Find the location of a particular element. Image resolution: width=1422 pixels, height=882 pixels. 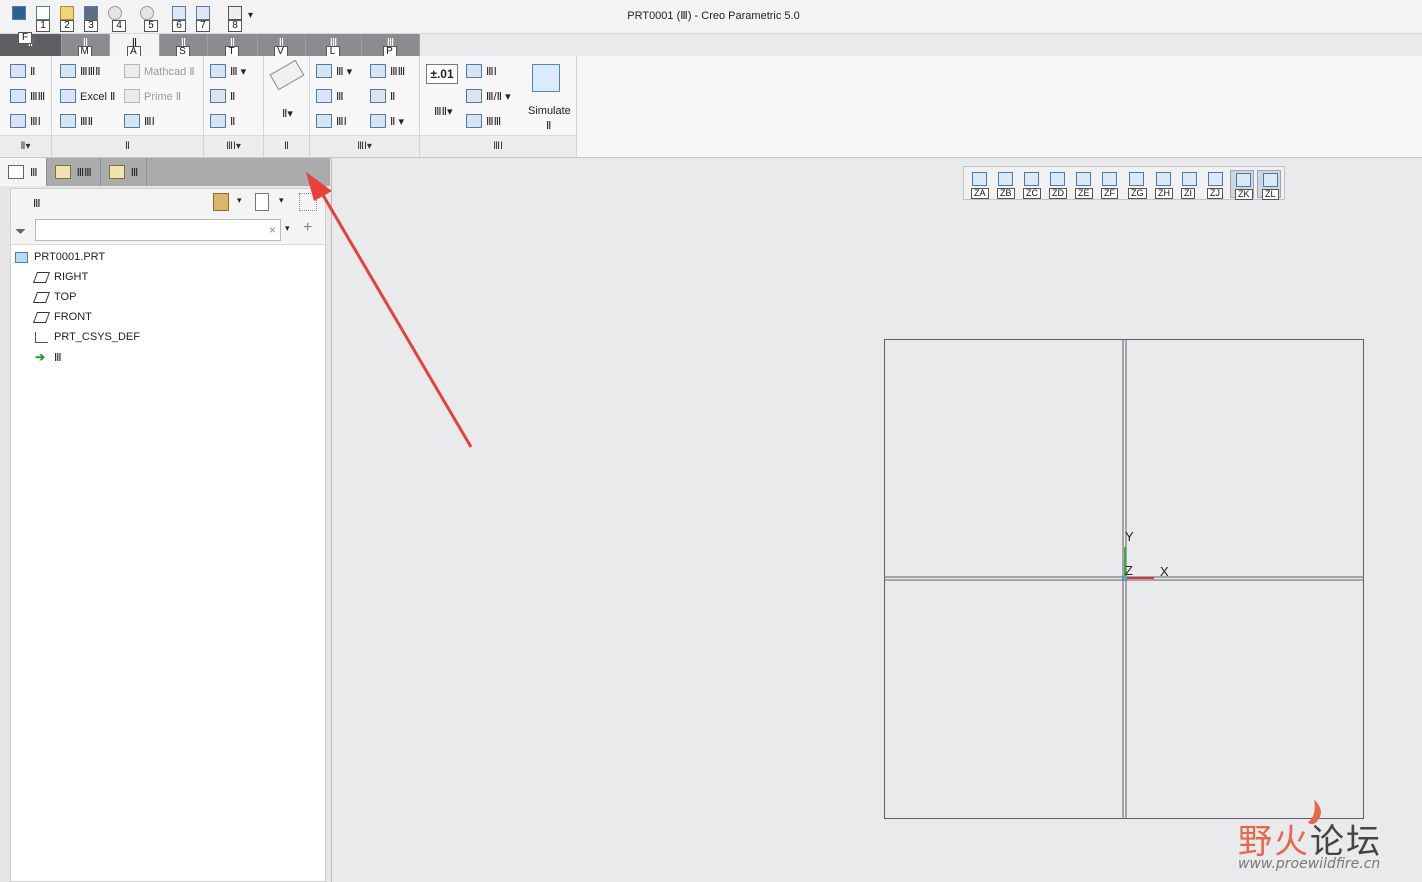

arrow-head is located at coordinates (319, 186).